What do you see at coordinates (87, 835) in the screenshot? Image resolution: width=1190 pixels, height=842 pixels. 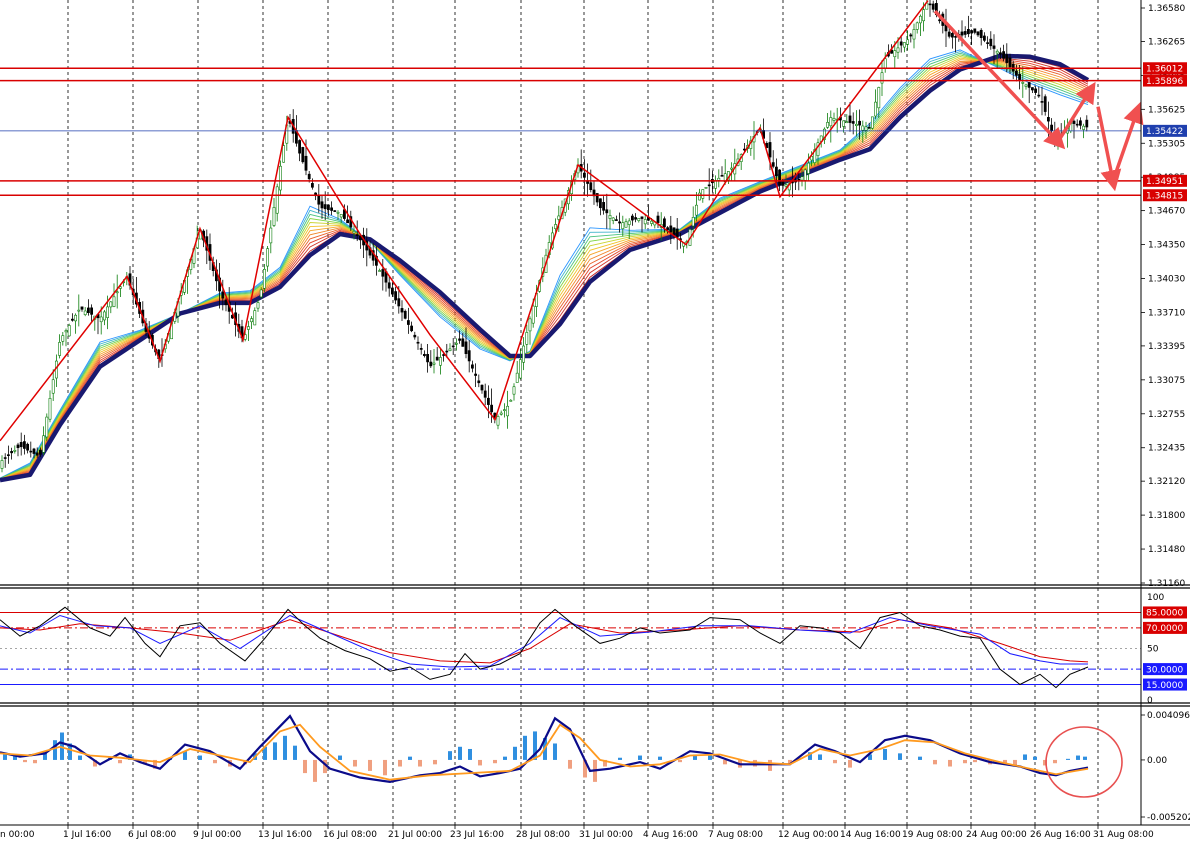 I see `time-tick-label: 1 Jul 16:00` at bounding box center [87, 835].